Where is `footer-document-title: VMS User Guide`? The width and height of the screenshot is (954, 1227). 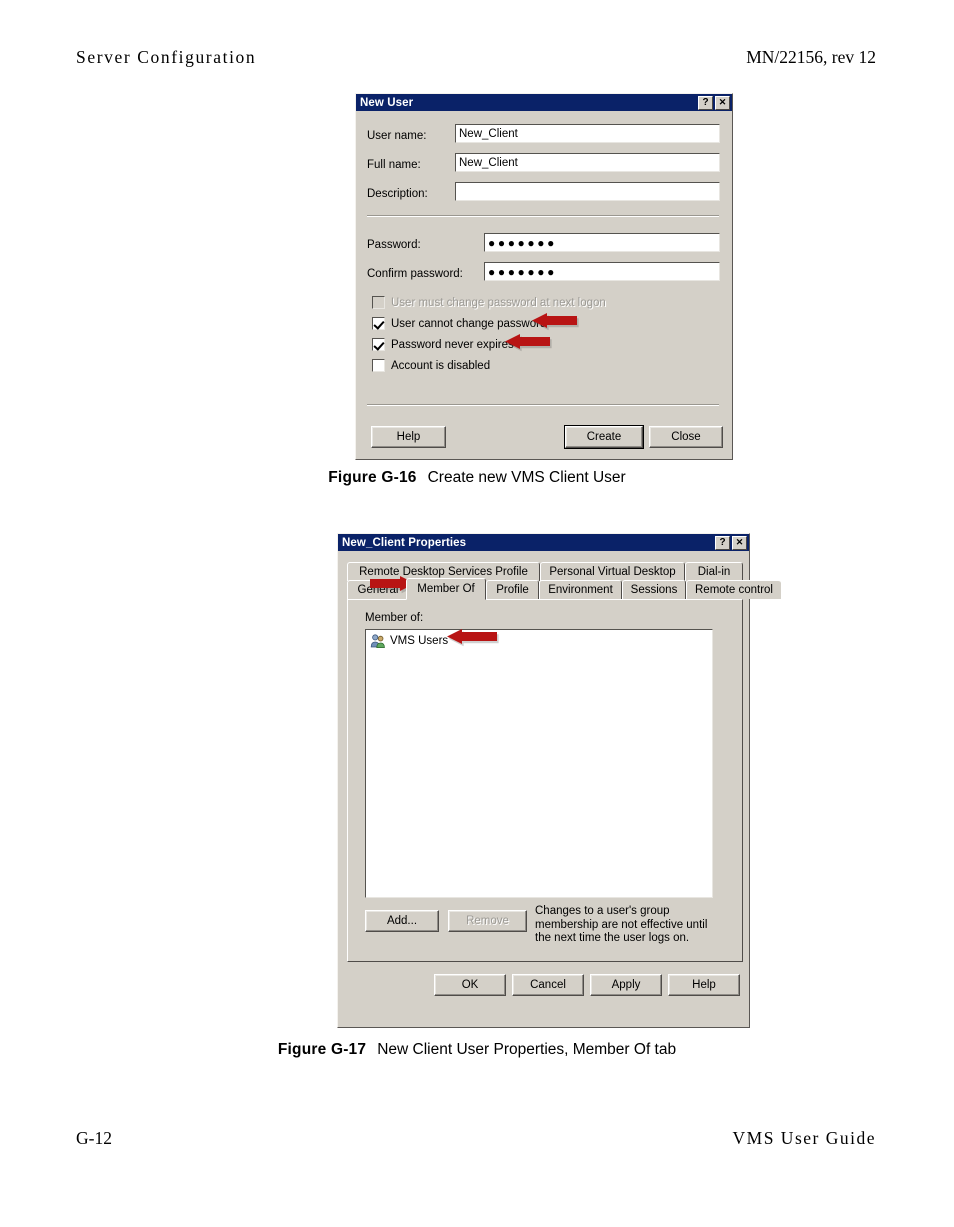
footer-document-title: VMS User Guide is located at coordinates (804, 1138).